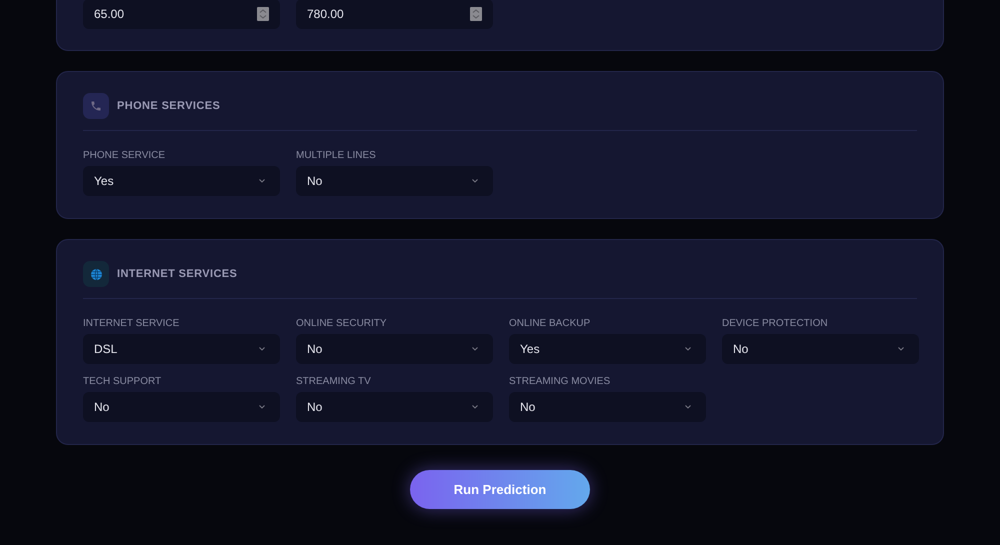 This screenshot has width=1000, height=545. What do you see at coordinates (168, 106) in the screenshot?
I see `section-title: PHONE SERVICES` at bounding box center [168, 106].